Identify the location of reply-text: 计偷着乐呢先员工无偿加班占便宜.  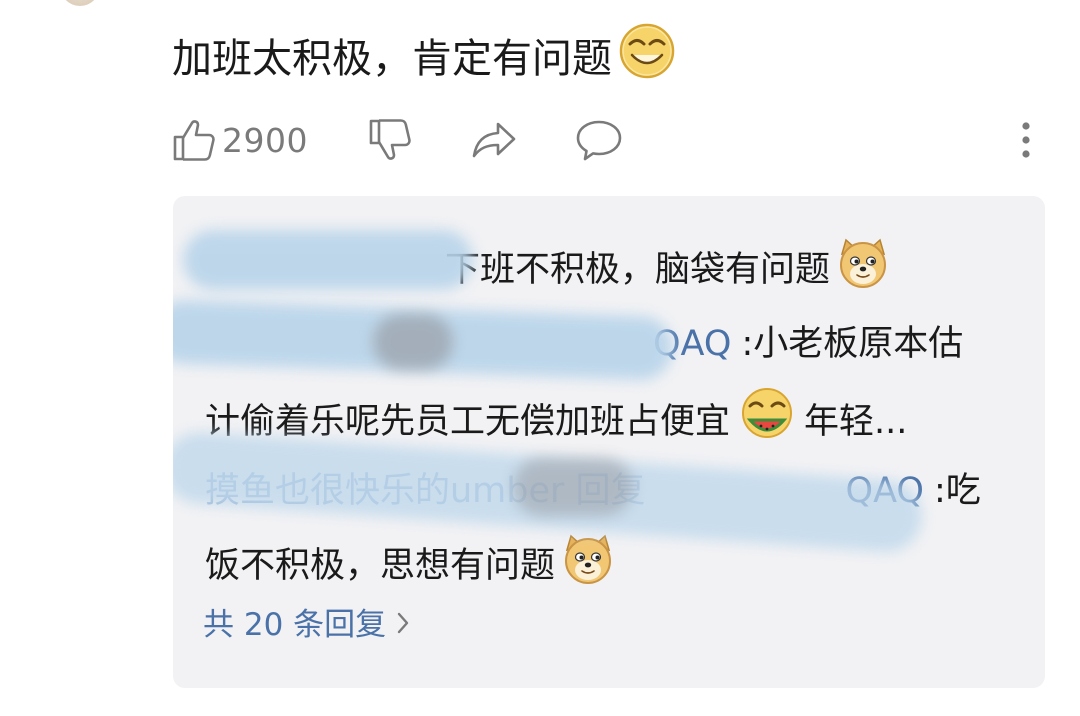
(468, 422).